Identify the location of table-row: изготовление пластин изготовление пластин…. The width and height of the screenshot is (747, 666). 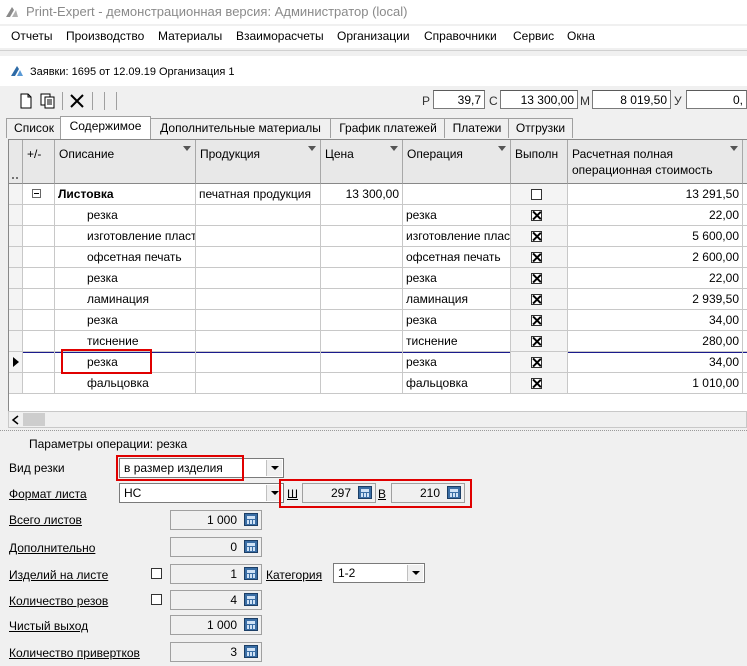
(378, 236).